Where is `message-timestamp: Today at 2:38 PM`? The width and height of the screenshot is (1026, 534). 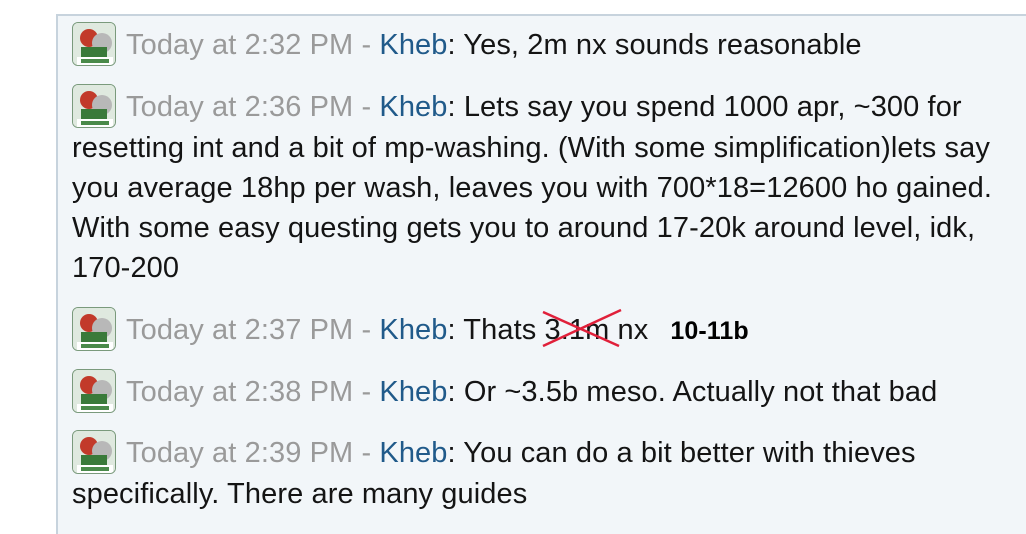
message-timestamp: Today at 2:38 PM is located at coordinates (240, 392).